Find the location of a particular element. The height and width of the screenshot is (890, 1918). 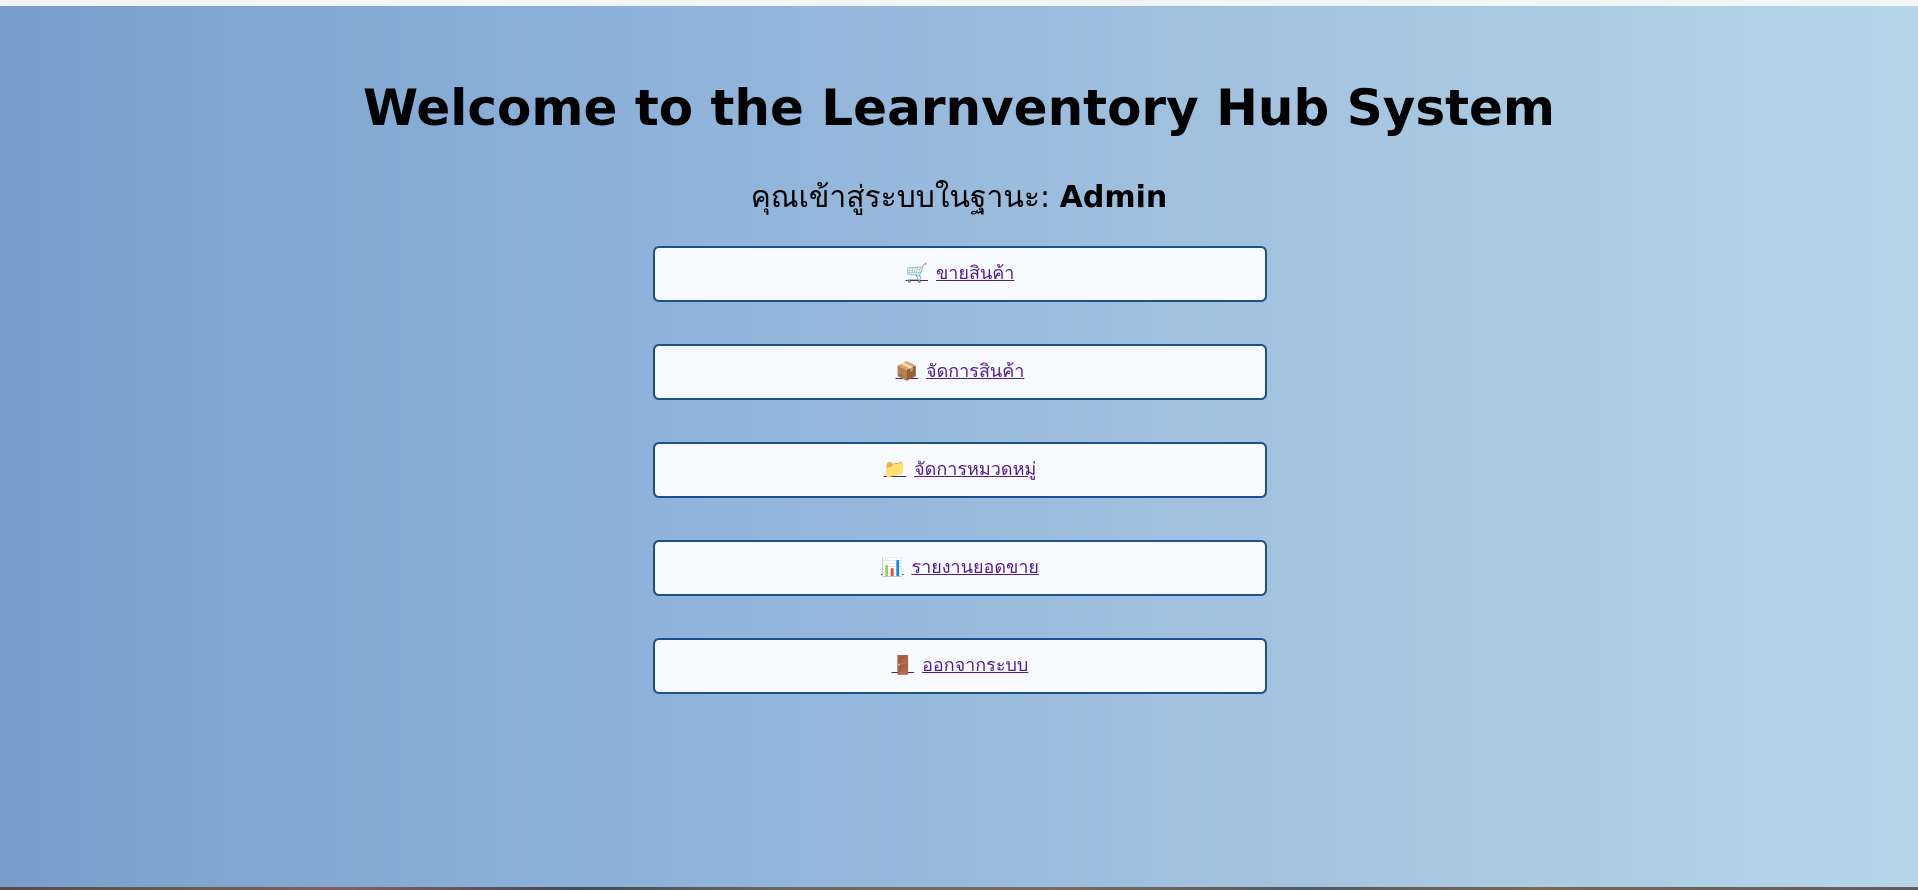

shopping-cart-icon: 🛒 is located at coordinates (916, 273).